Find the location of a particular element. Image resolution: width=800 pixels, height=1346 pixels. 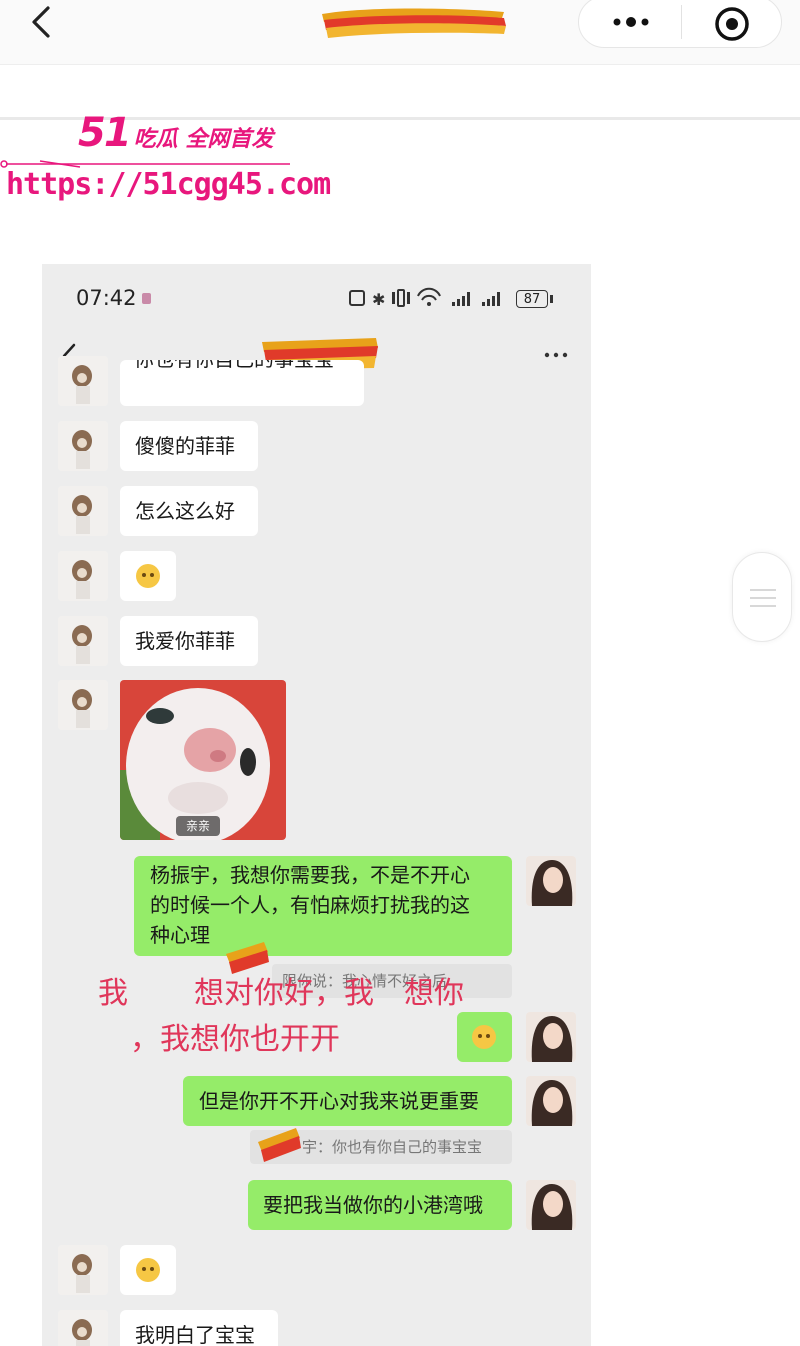

message-bubble: 怎么这么好 is located at coordinates (189, 511).